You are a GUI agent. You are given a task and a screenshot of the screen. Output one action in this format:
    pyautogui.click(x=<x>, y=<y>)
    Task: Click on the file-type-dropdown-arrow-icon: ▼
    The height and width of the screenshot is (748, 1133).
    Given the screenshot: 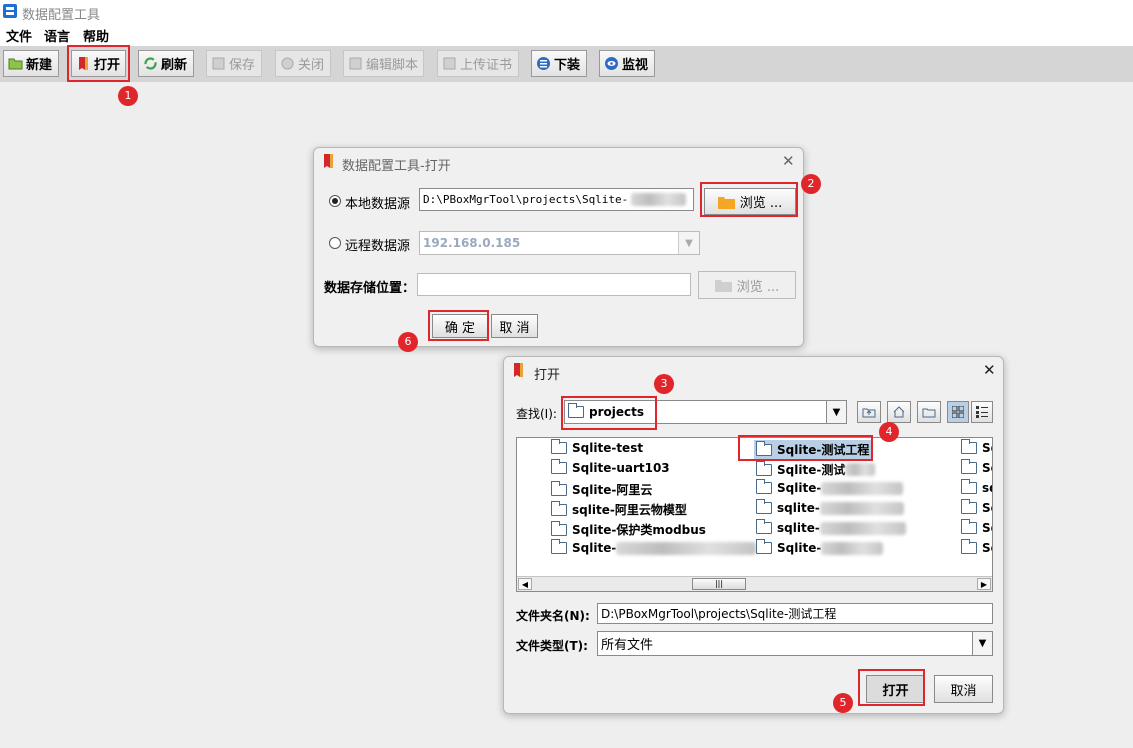 What is the action you would take?
    pyautogui.click(x=982, y=643)
    